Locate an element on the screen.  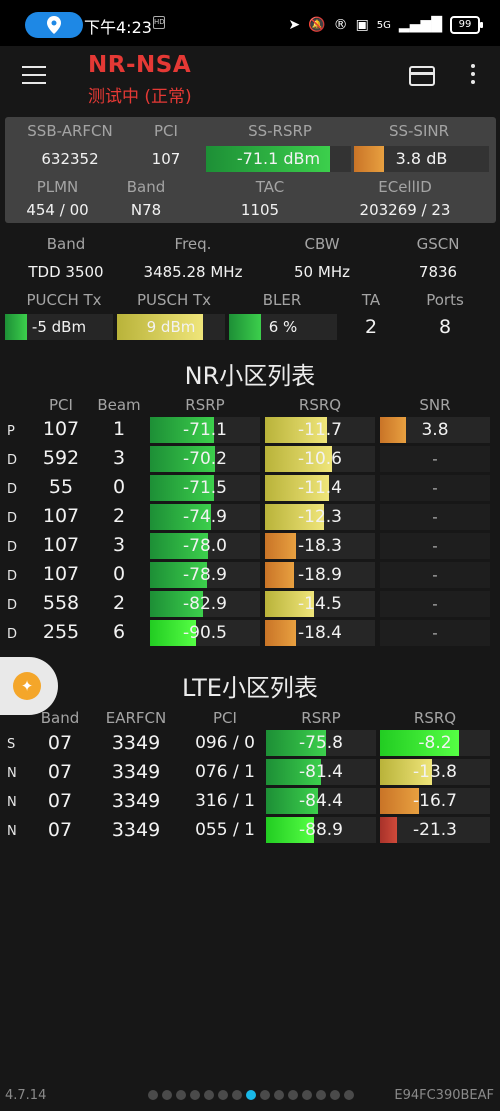
lte-header-rsrq: RSRQ is located at coordinates (435, 718).